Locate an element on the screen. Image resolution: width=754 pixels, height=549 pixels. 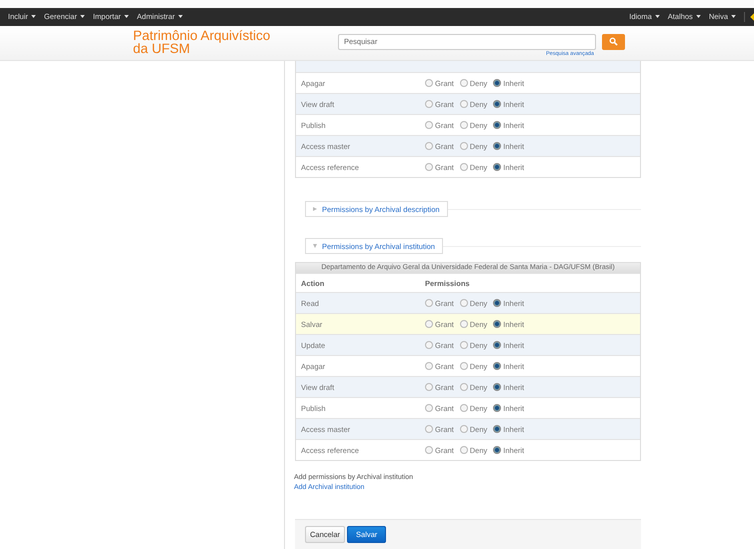
search-button is located at coordinates (613, 42).